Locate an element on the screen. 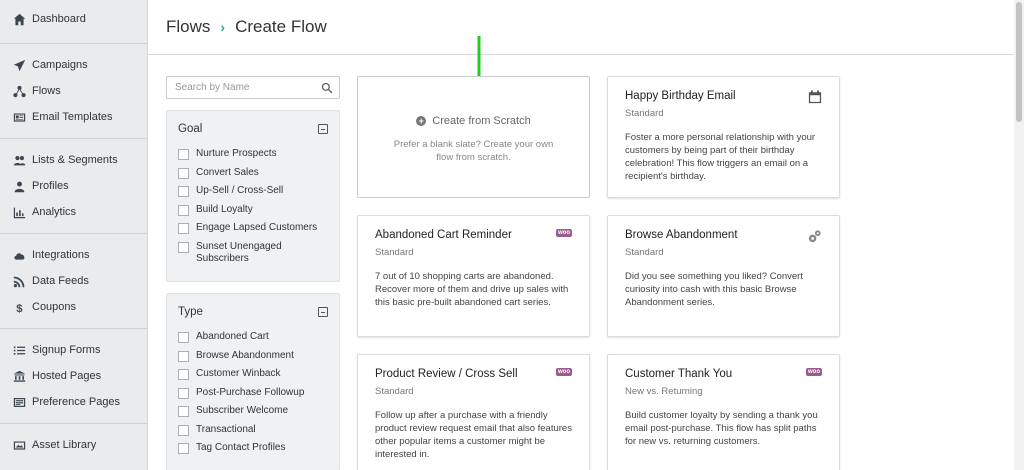 Image resolution: width=1024 pixels, height=470 pixels. nav-group-main: Dashboard is located at coordinates (73, 22).